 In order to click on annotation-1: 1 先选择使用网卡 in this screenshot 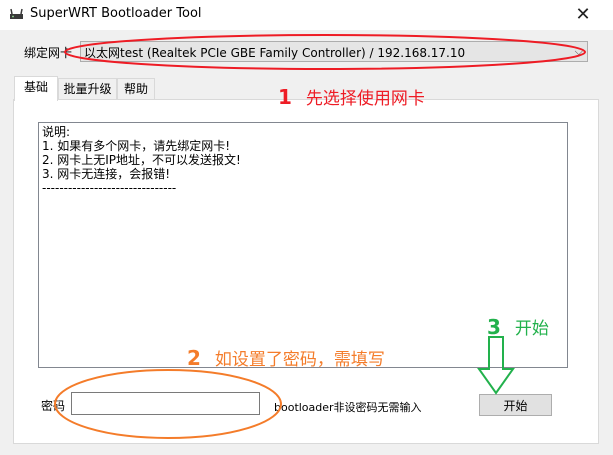, I will do `click(351, 97)`.